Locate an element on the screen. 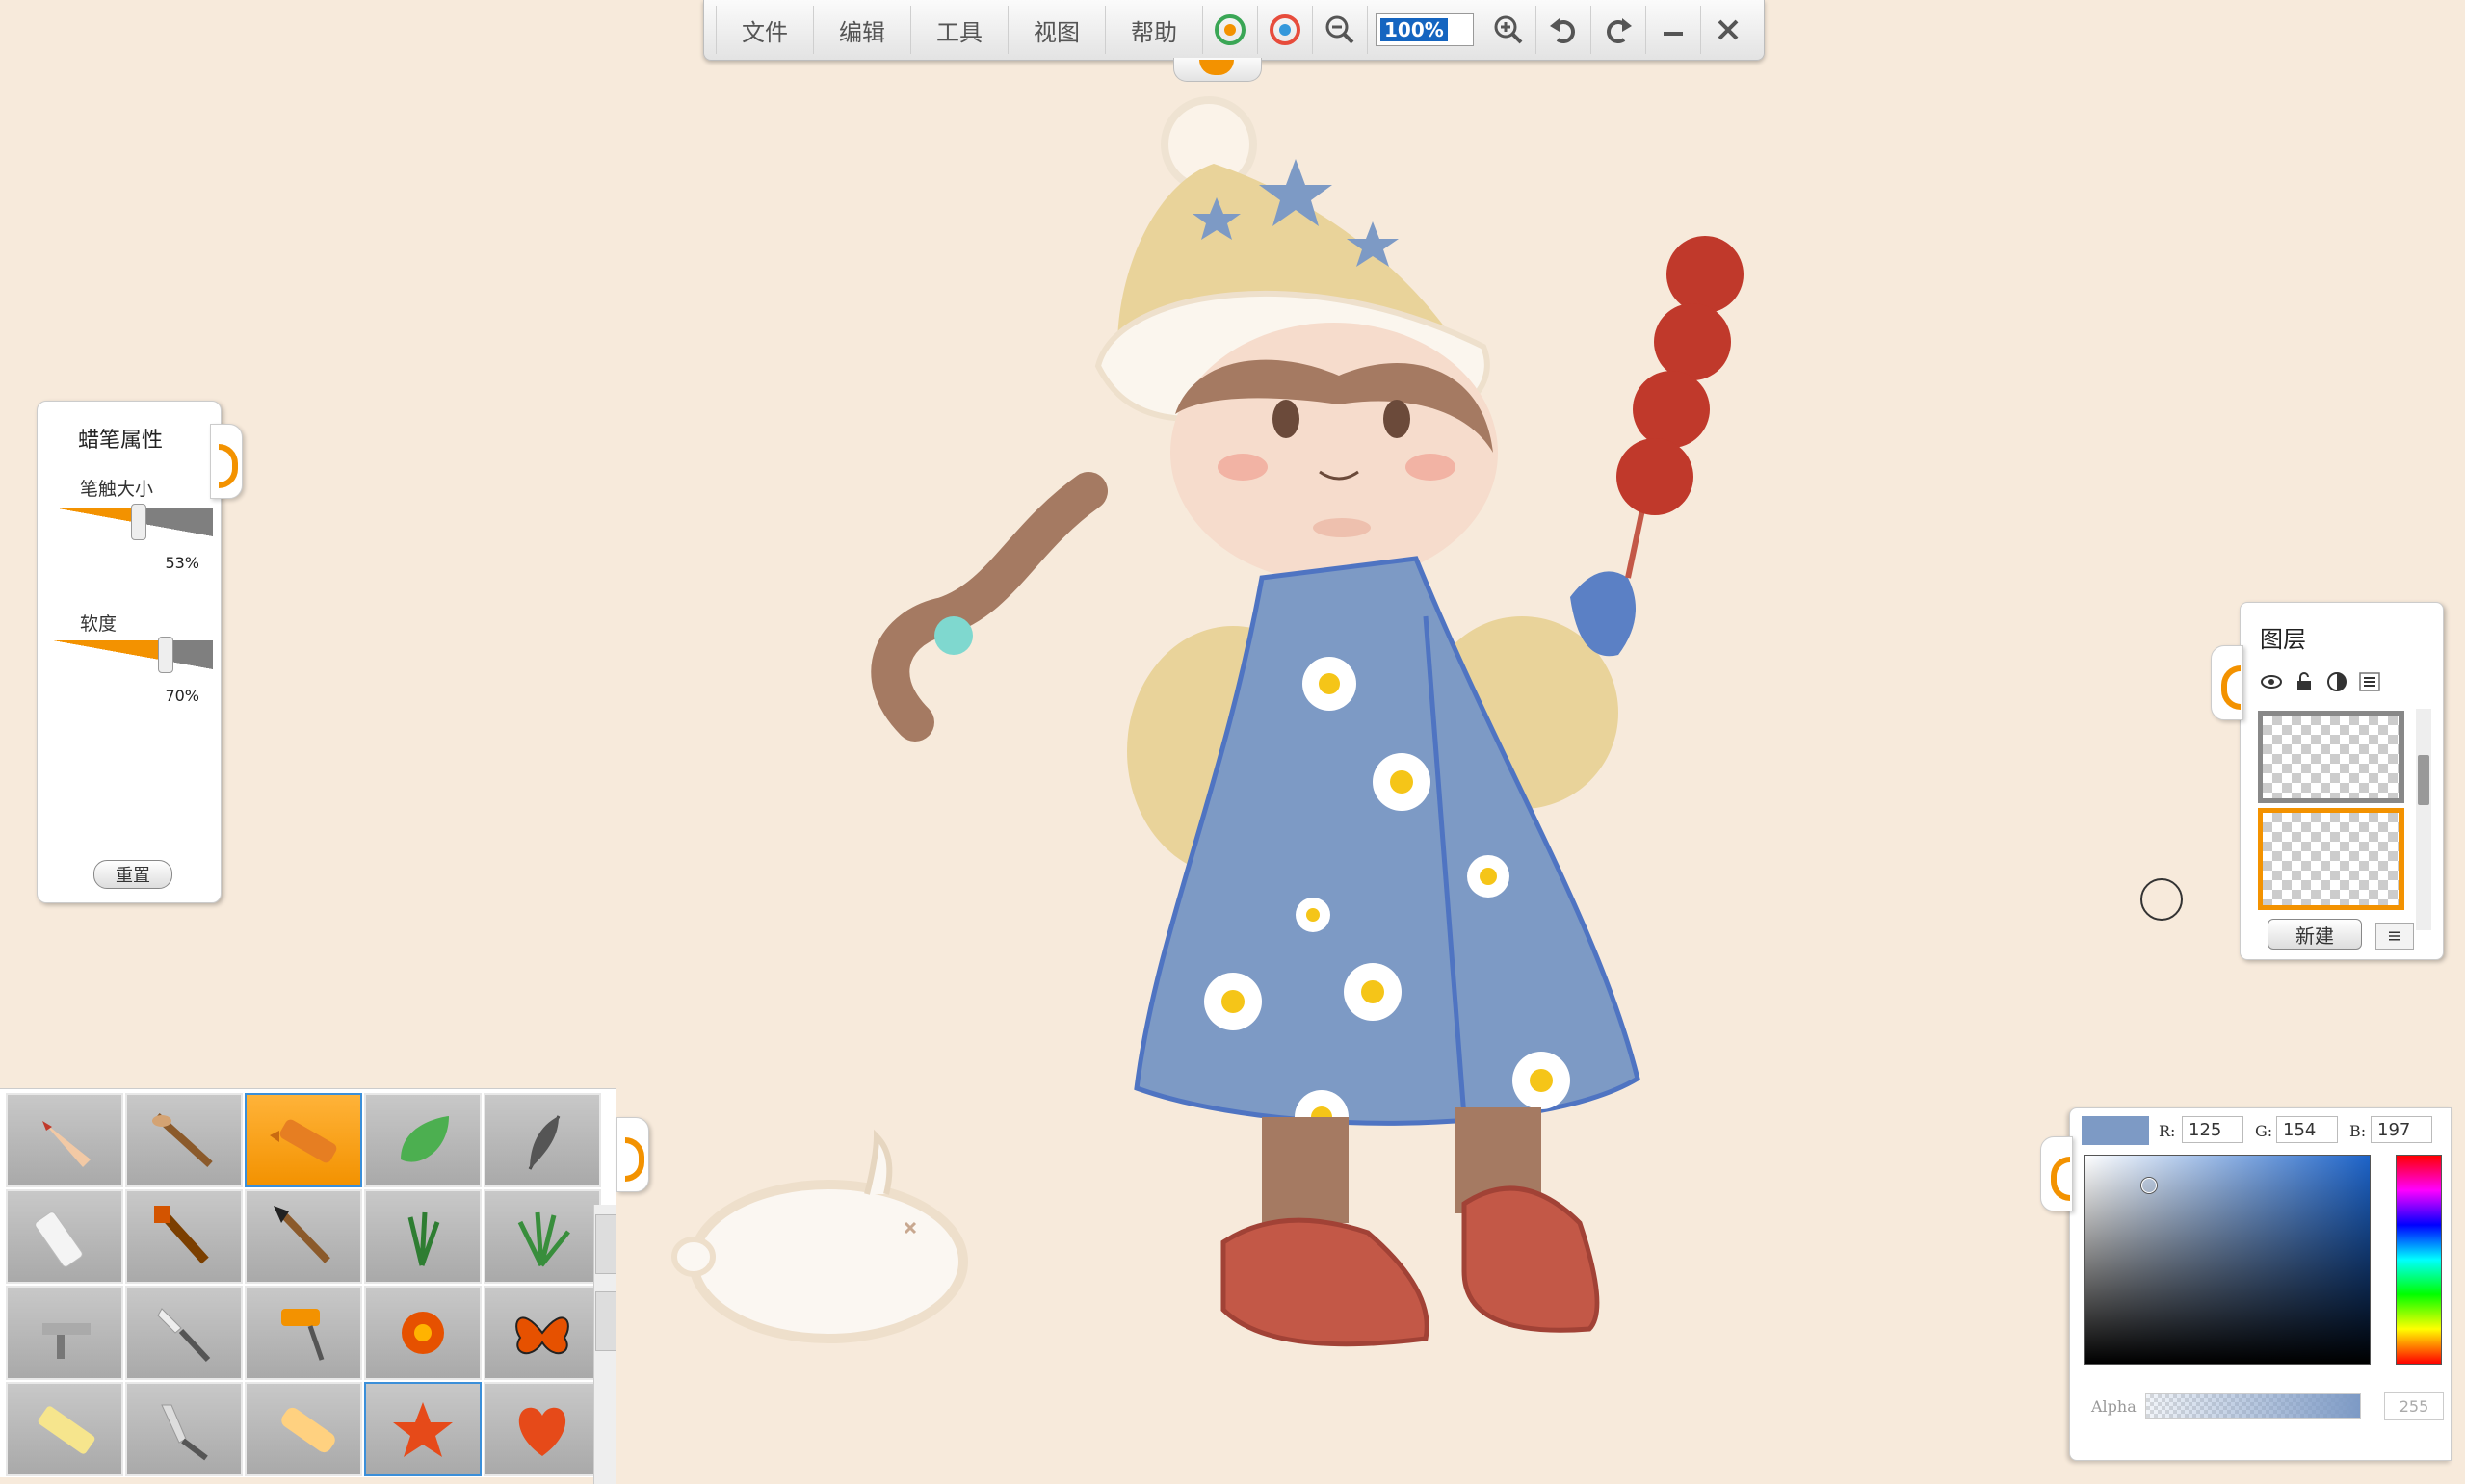  tool-palette is located at coordinates (308, 1286).